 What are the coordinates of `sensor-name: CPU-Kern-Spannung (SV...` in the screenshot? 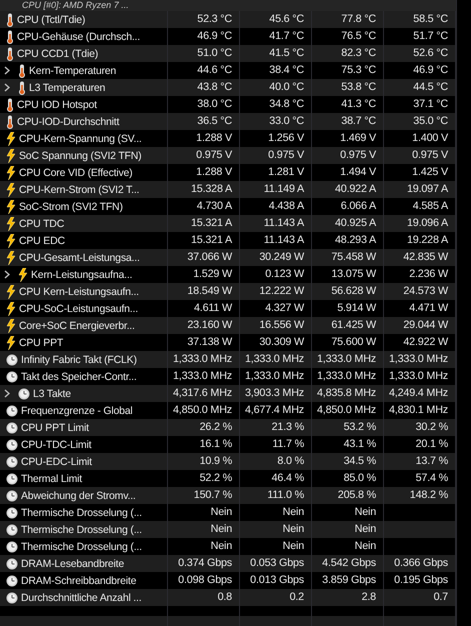 It's located at (81, 138).